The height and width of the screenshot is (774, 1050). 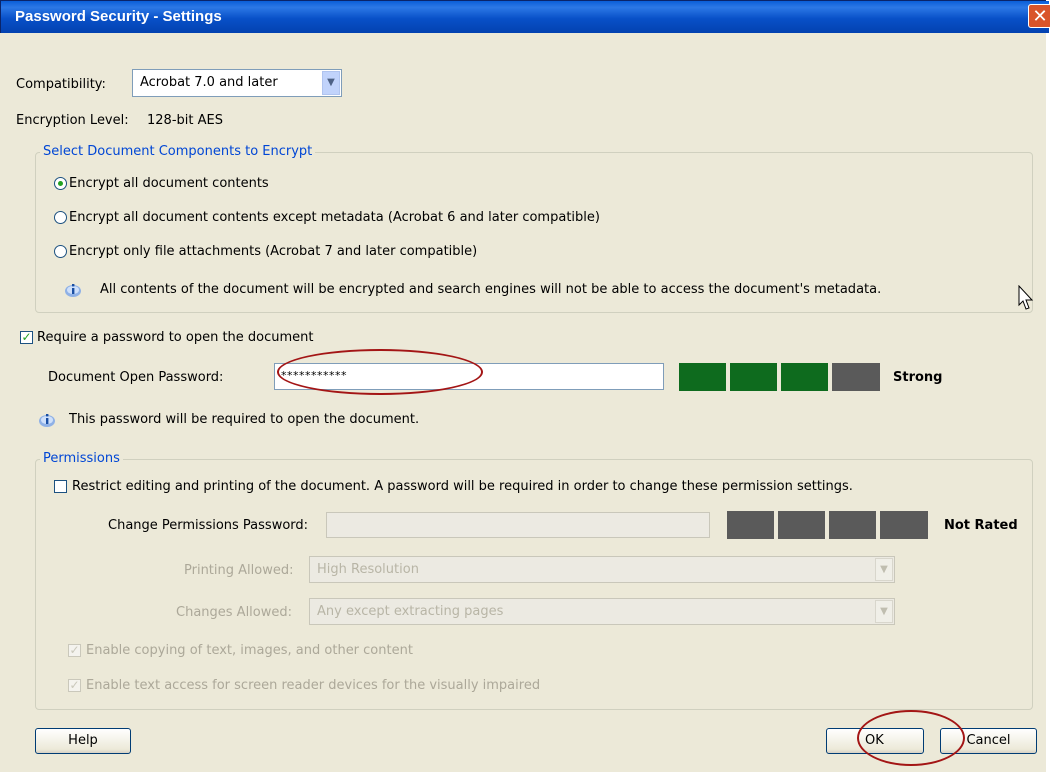 I want to click on help-button: Help, so click(x=83, y=741).